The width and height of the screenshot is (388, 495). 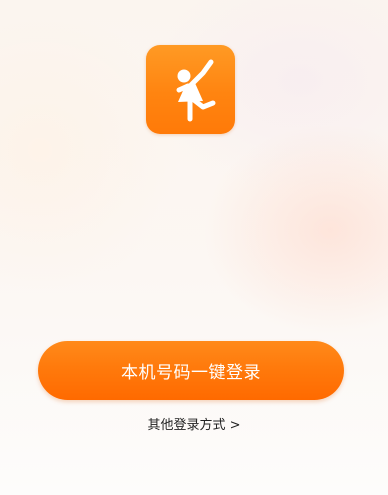 I want to click on app-logo, so click(x=190, y=89).